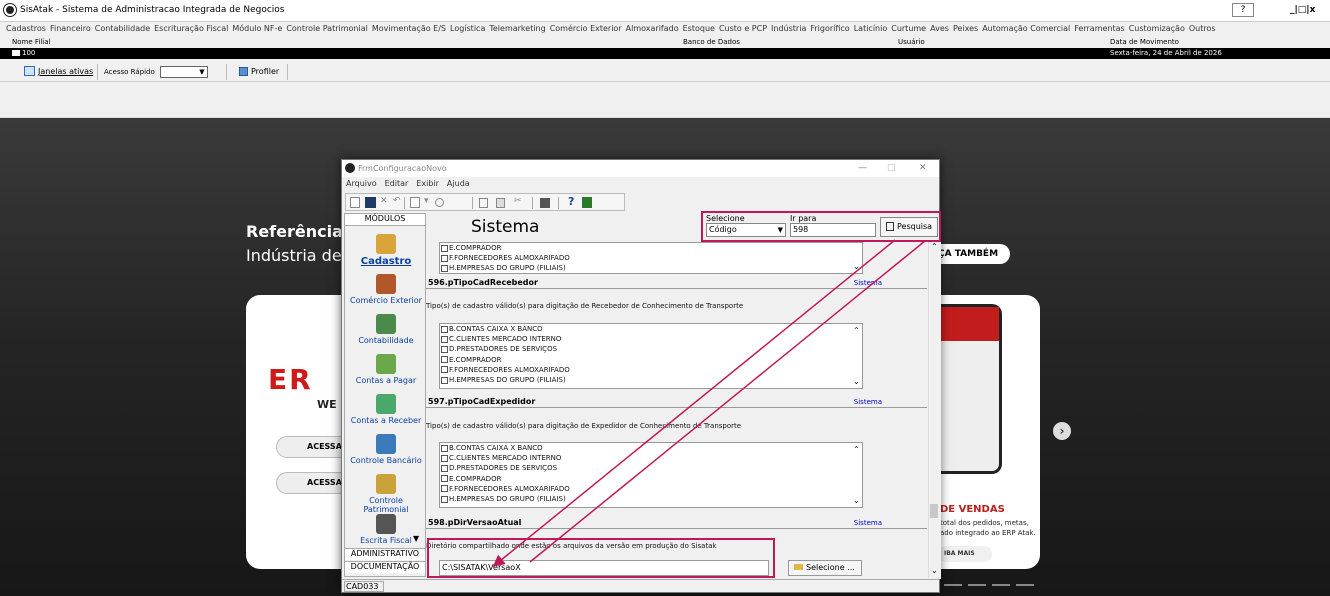  What do you see at coordinates (871, 29) in the screenshot?
I see `menu-item-15: Laticínio` at bounding box center [871, 29].